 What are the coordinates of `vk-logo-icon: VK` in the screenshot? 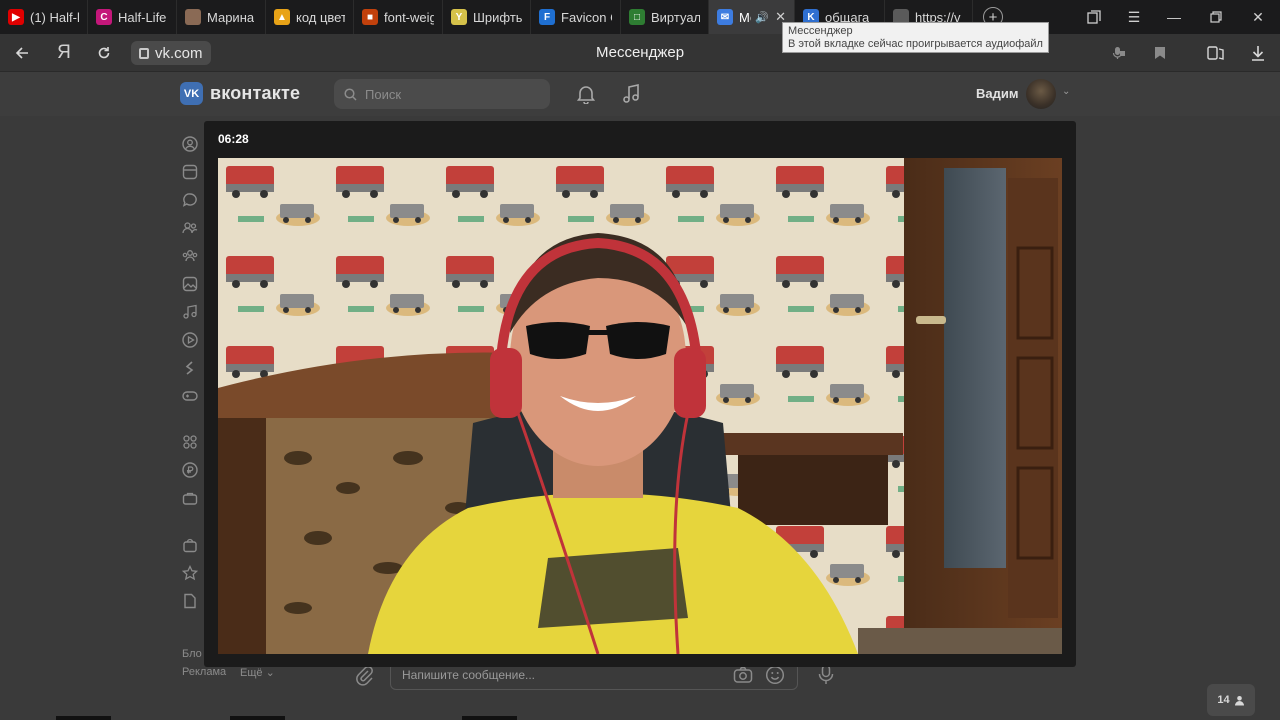 It's located at (191, 93).